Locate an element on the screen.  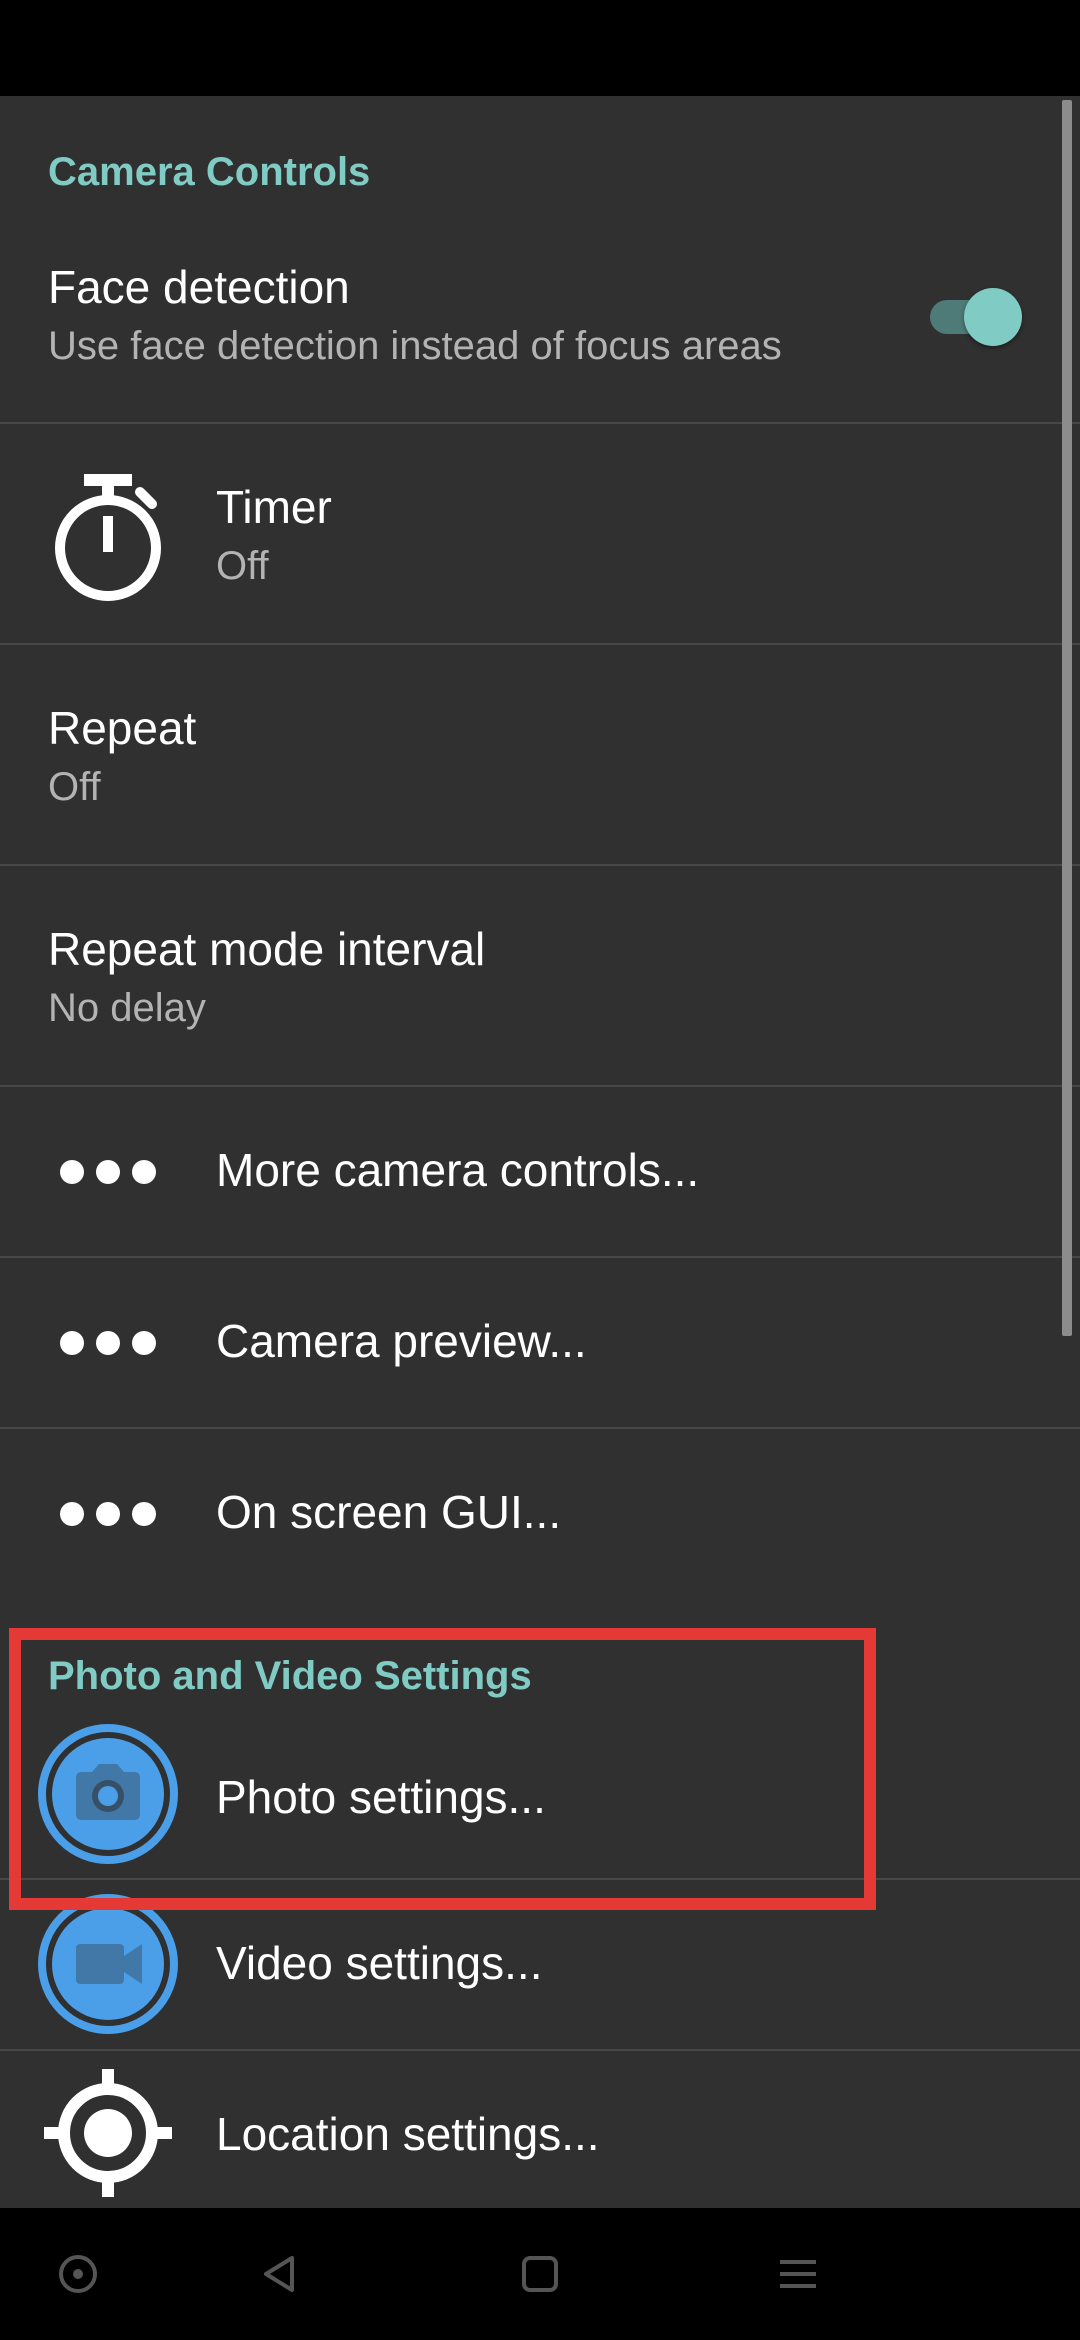
assistant-icon is located at coordinates (78, 2274).